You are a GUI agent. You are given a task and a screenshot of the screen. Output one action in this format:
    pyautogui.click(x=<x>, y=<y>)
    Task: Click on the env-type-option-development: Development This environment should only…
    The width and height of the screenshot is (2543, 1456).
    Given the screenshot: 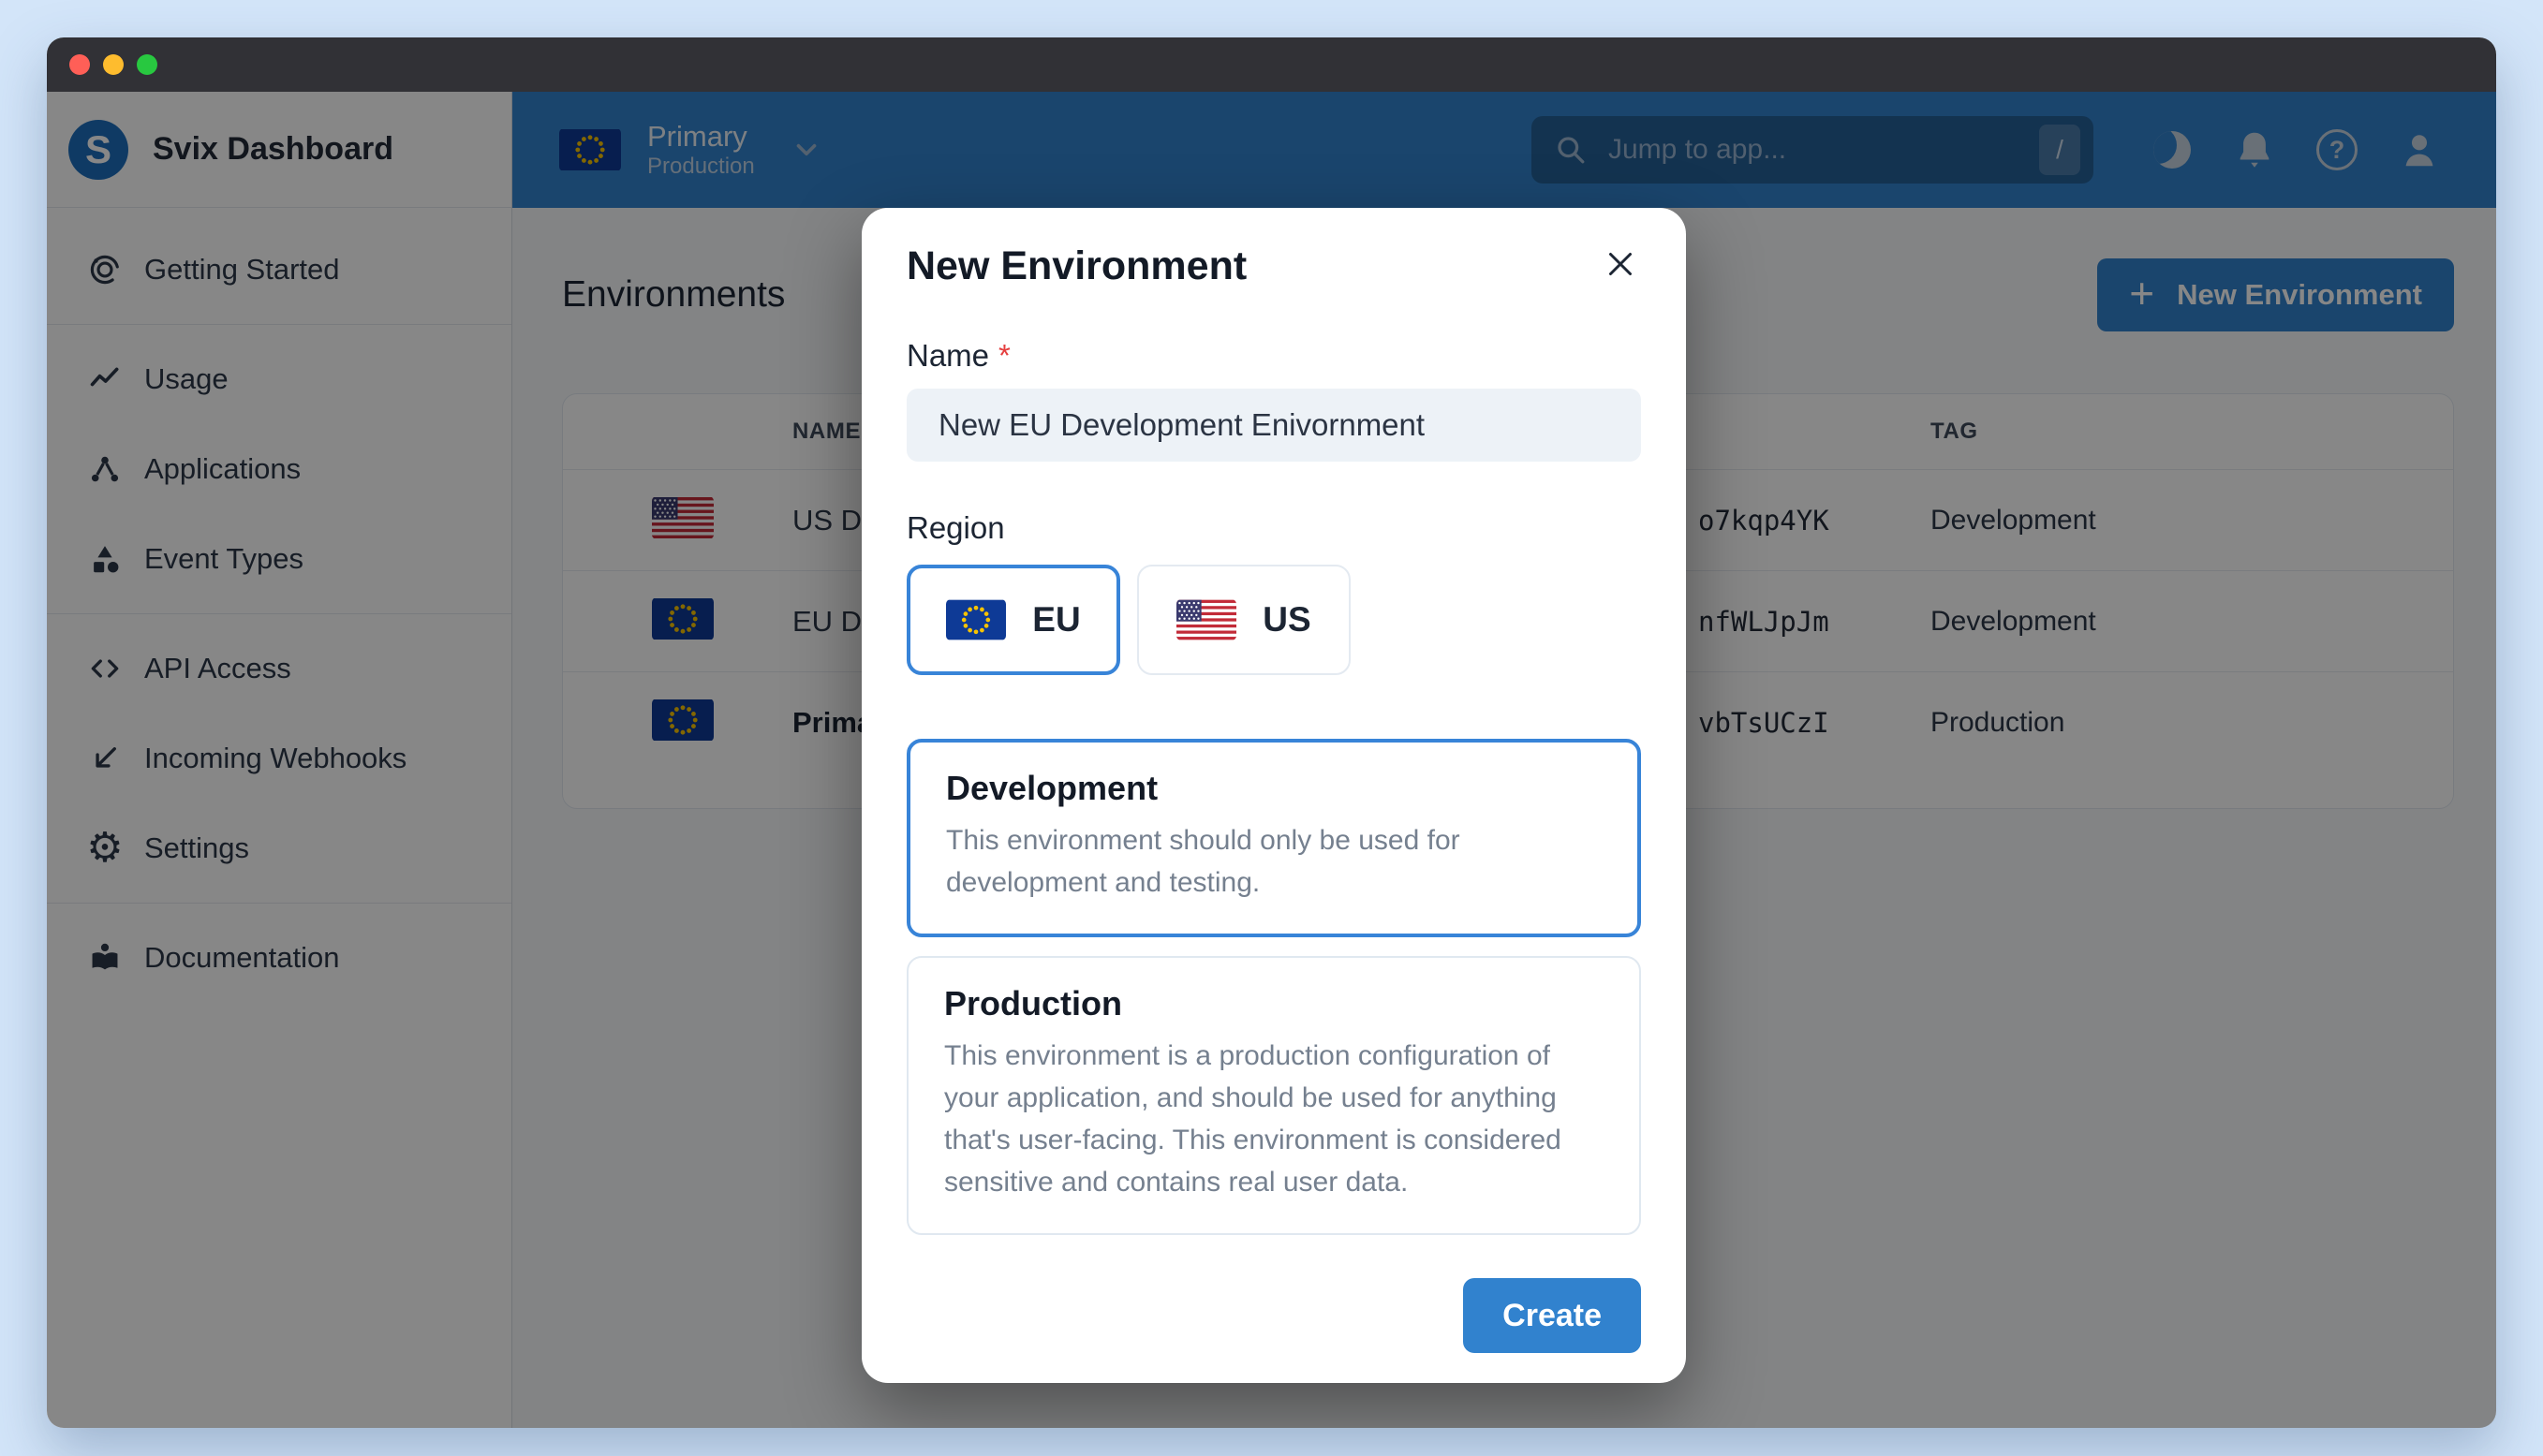 What is the action you would take?
    pyautogui.click(x=1274, y=838)
    